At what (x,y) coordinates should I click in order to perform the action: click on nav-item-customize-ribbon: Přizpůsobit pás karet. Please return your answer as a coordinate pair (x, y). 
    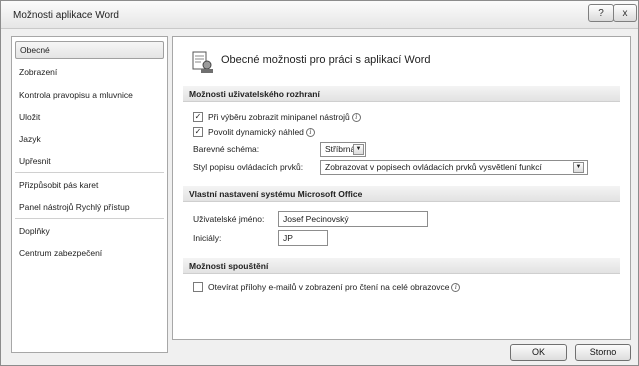
    Looking at the image, I should click on (89, 185).